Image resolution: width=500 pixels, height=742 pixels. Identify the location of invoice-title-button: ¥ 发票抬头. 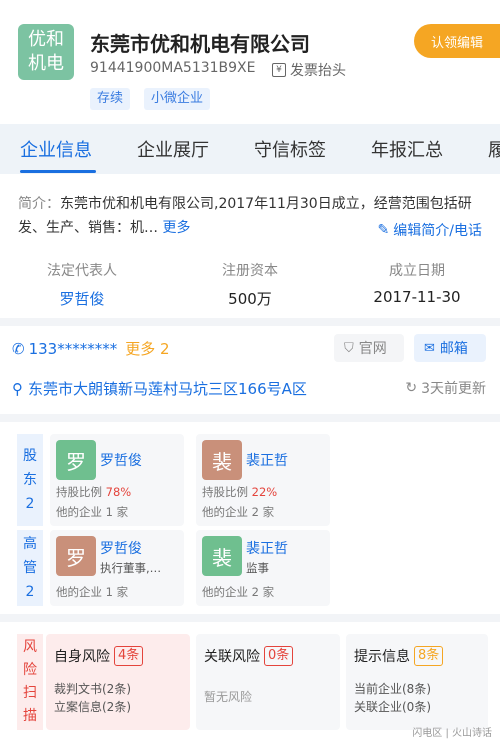
(309, 70).